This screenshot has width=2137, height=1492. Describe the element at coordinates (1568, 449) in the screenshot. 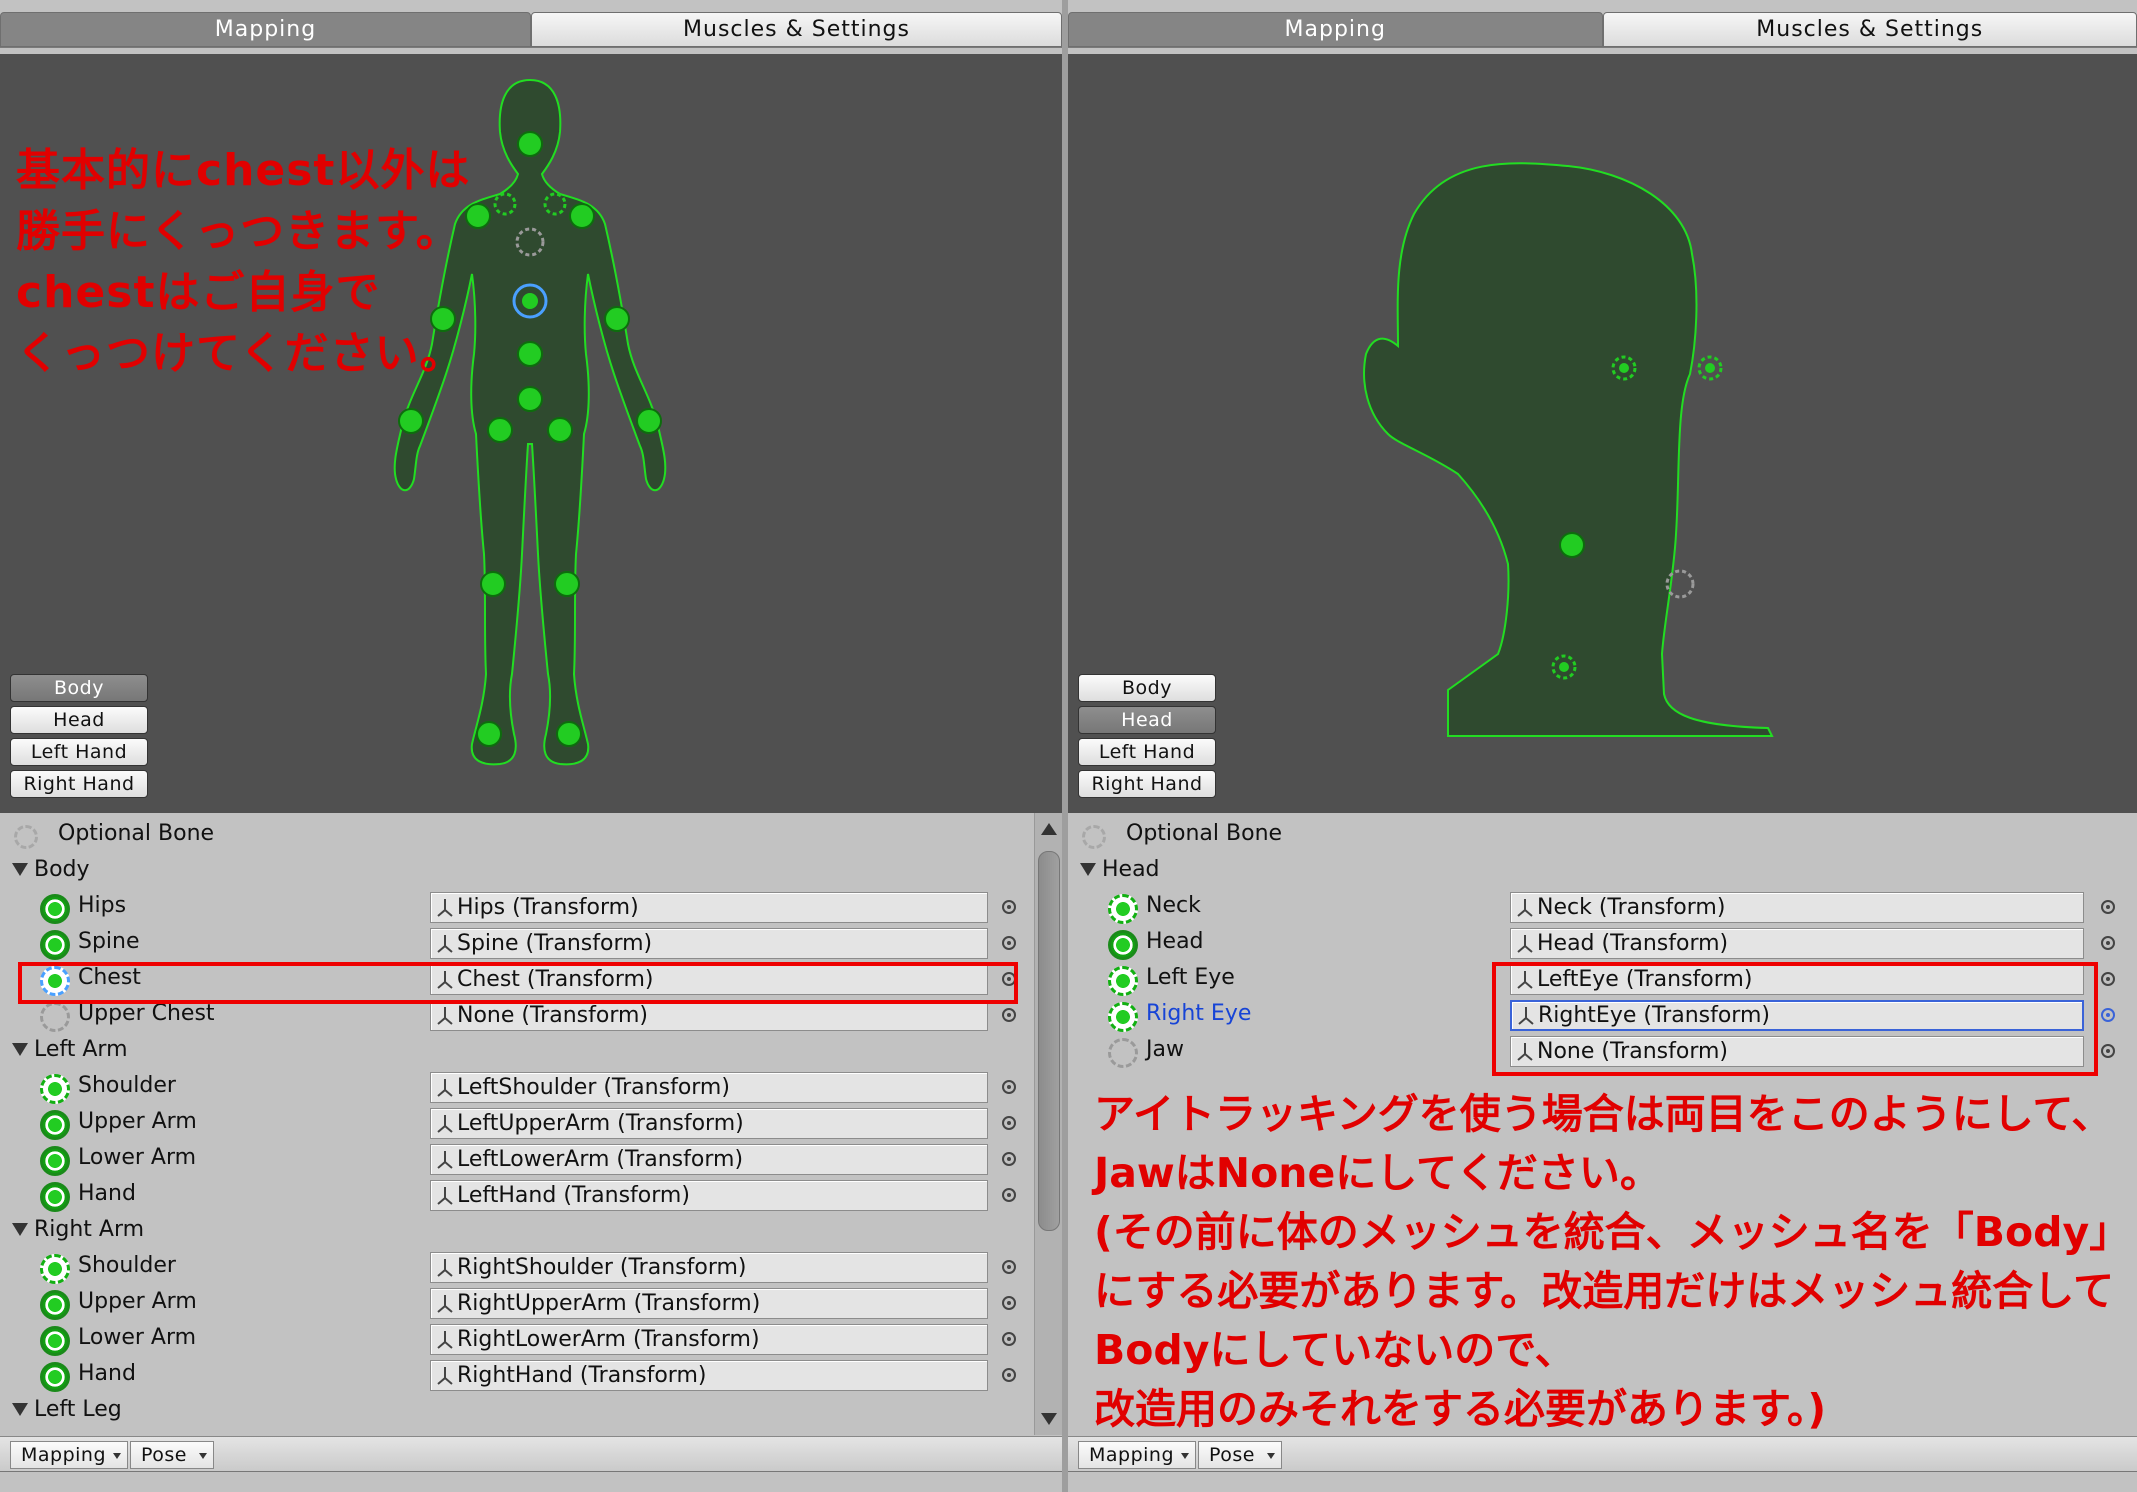

I see `head-silhouette` at that location.